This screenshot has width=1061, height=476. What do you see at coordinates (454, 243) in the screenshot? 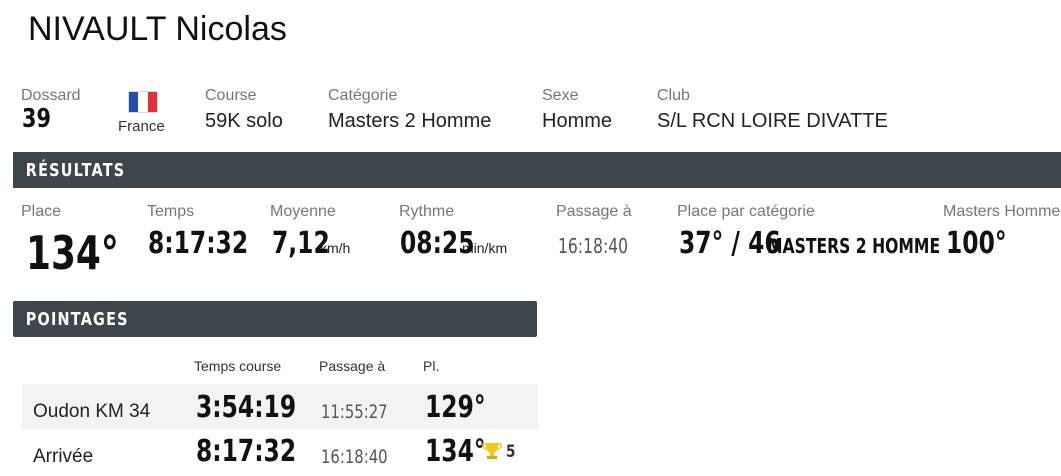
I see `pace-value: 08:25min/km` at bounding box center [454, 243].